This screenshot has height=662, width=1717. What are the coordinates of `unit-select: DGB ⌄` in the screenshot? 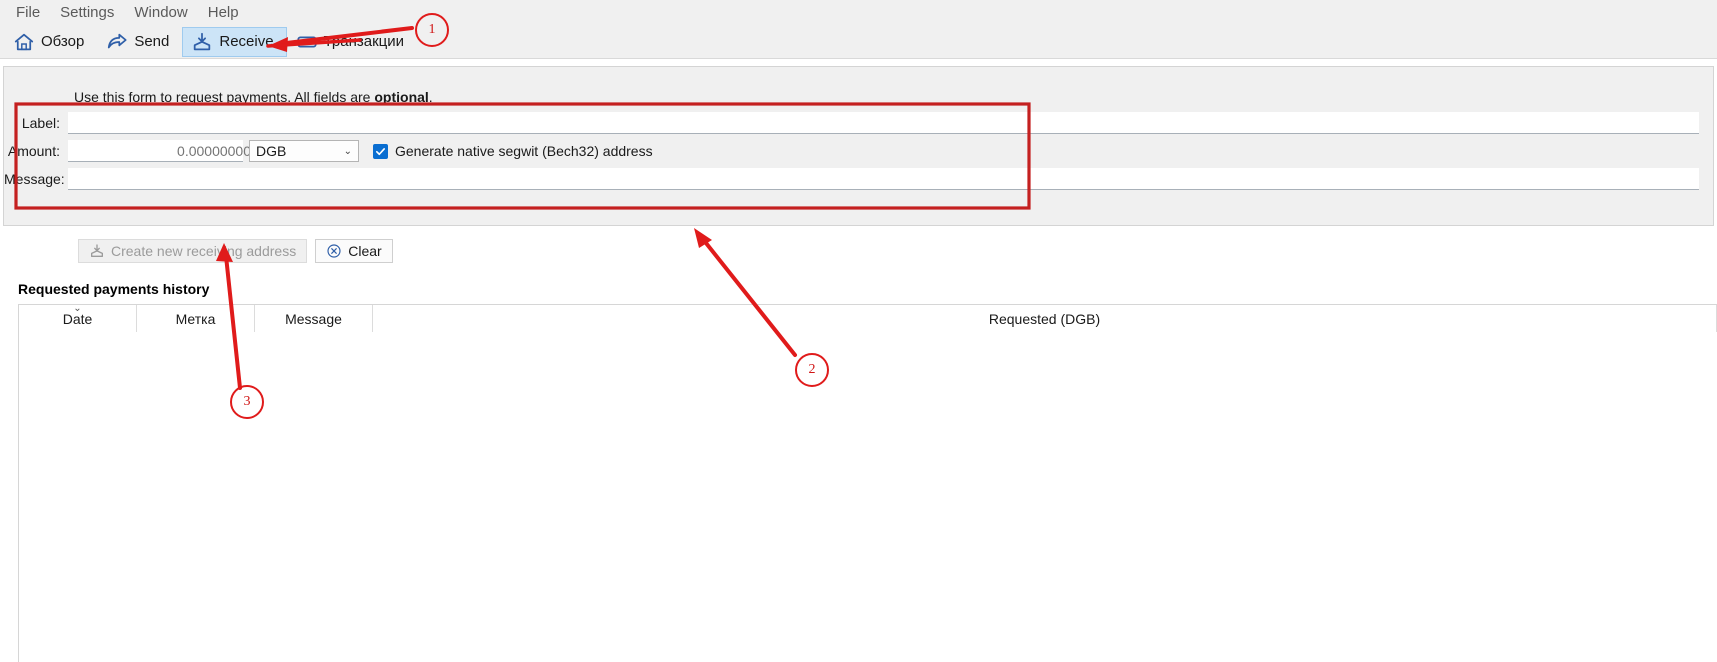 It's located at (304, 151).